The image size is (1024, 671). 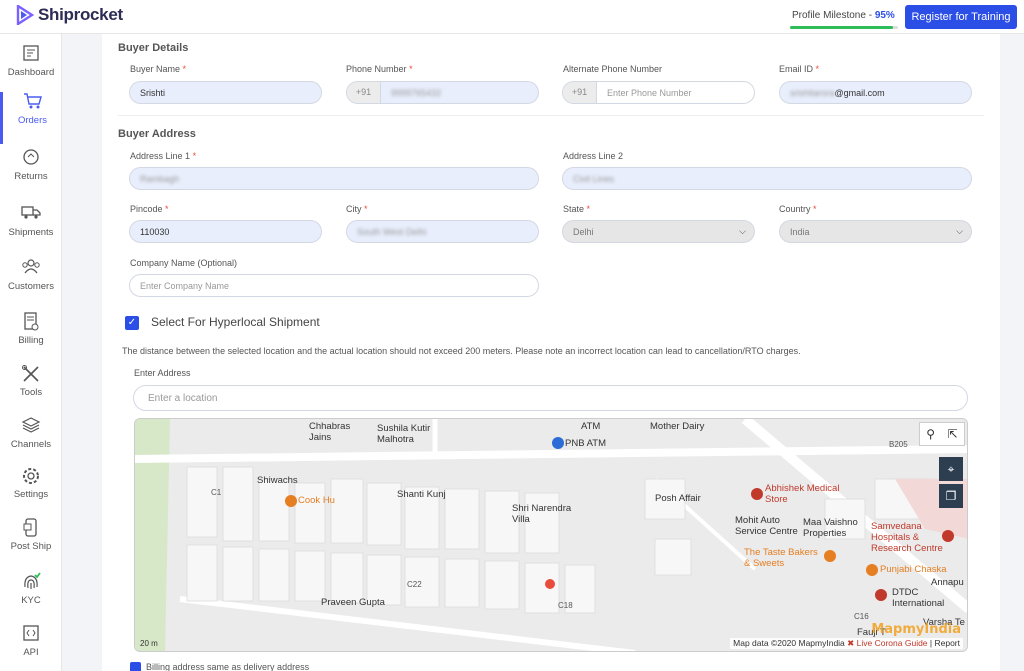 I want to click on fingerprint-icon, so click(x=31, y=582).